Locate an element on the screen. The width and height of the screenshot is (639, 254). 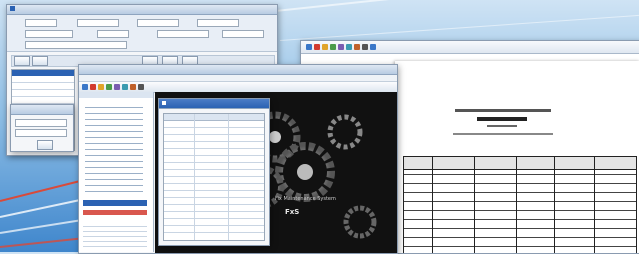
document-icon is located at coordinates (93, 87).